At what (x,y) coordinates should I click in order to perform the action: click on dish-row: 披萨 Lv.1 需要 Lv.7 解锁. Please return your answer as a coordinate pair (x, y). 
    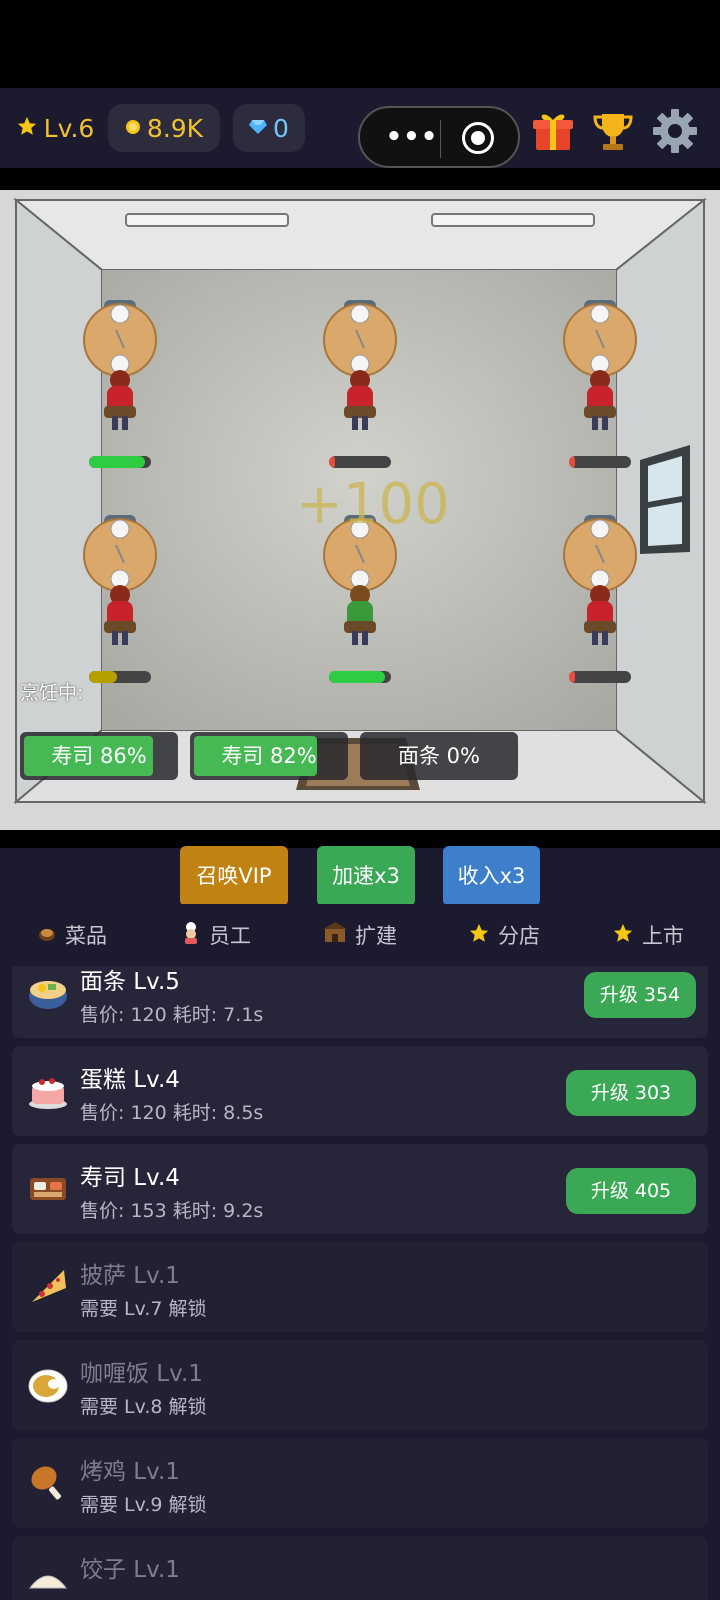
    Looking at the image, I should click on (360, 1287).